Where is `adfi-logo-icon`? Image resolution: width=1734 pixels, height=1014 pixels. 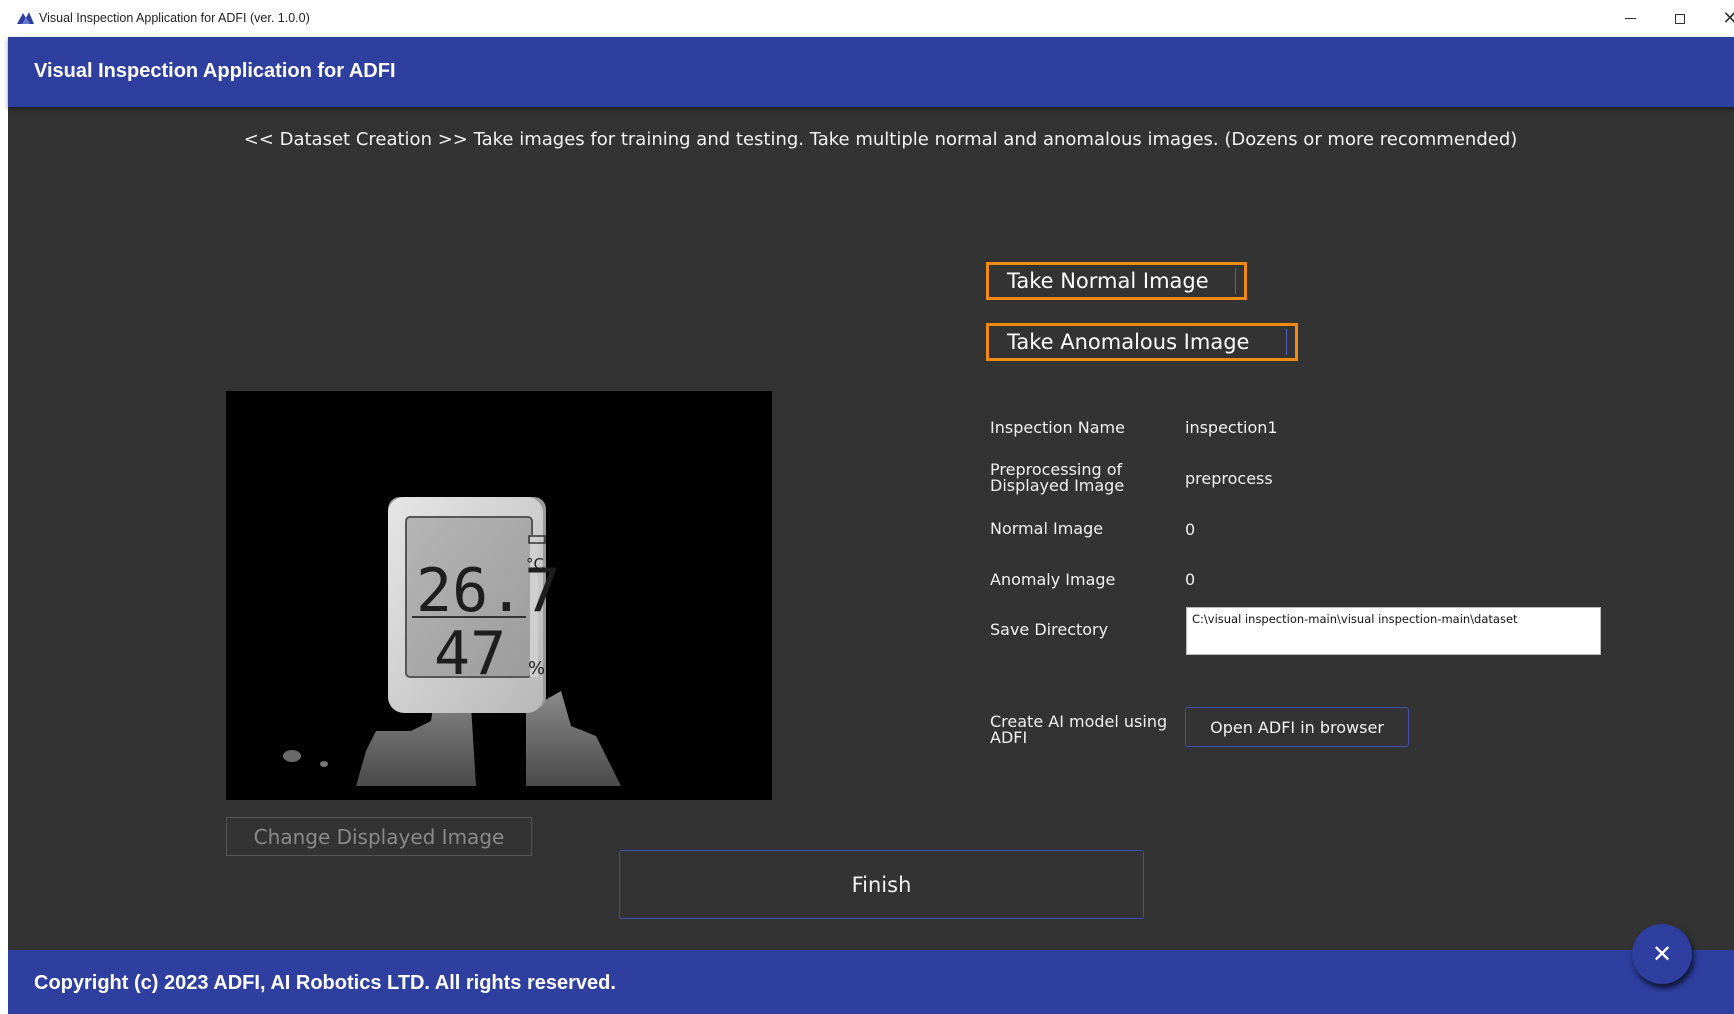
adfi-logo-icon is located at coordinates (25, 18).